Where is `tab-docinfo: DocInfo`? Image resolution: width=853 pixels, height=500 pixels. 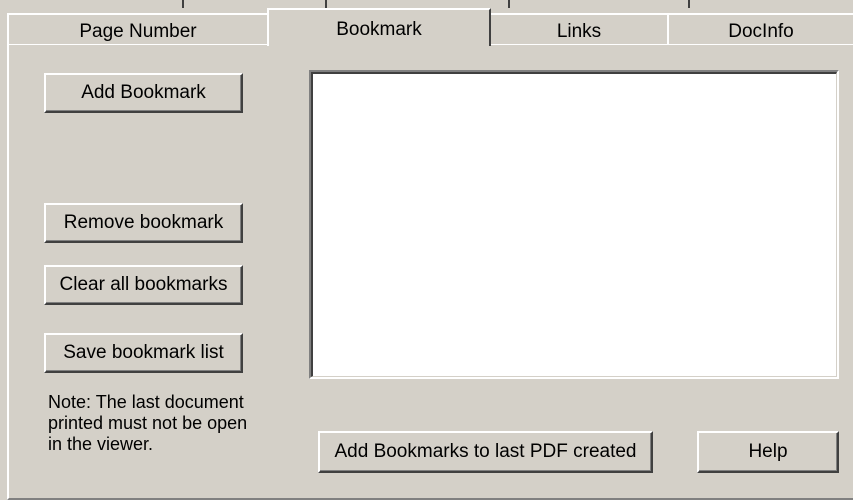
tab-docinfo: DocInfo is located at coordinates (760, 28).